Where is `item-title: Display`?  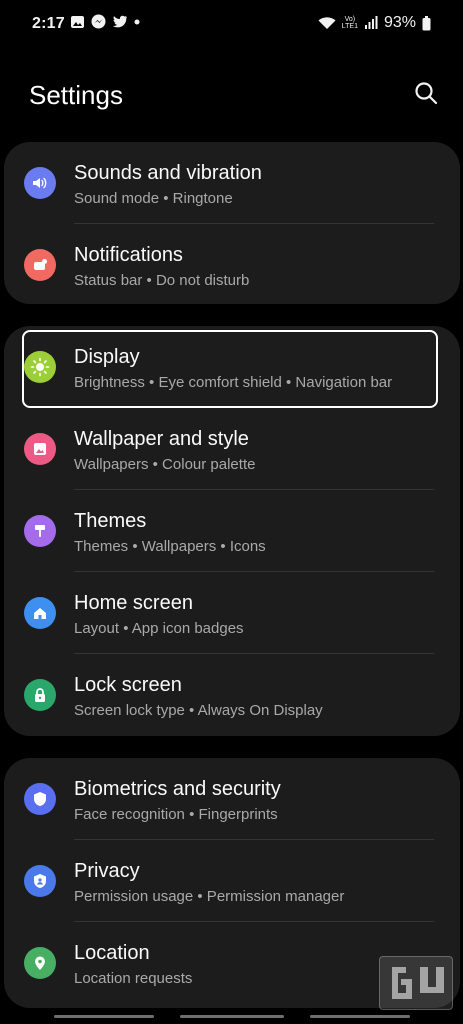 item-title: Display is located at coordinates (107, 357).